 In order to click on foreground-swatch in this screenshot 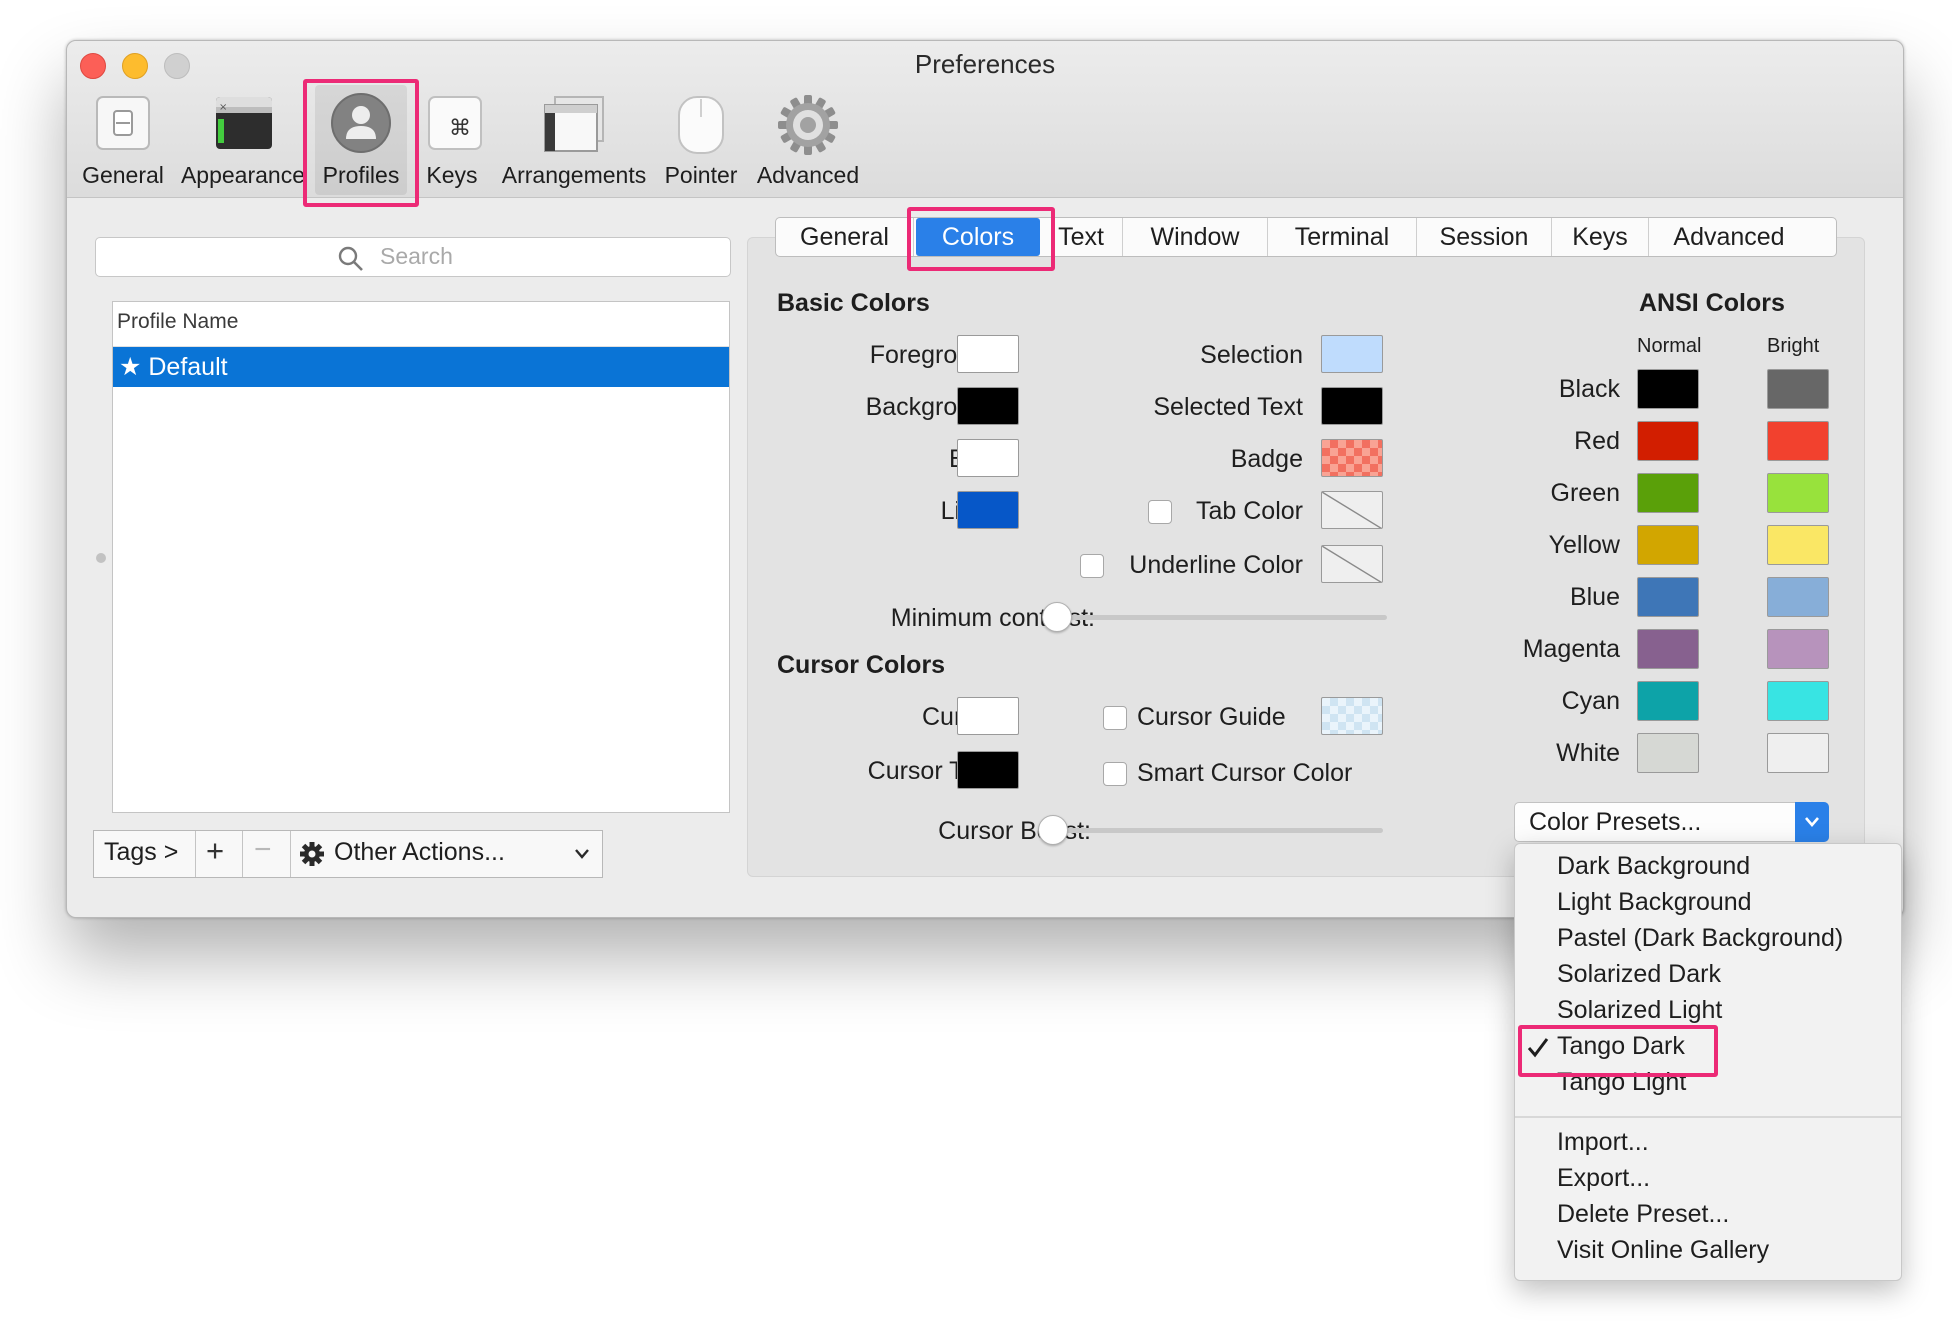, I will do `click(988, 354)`.